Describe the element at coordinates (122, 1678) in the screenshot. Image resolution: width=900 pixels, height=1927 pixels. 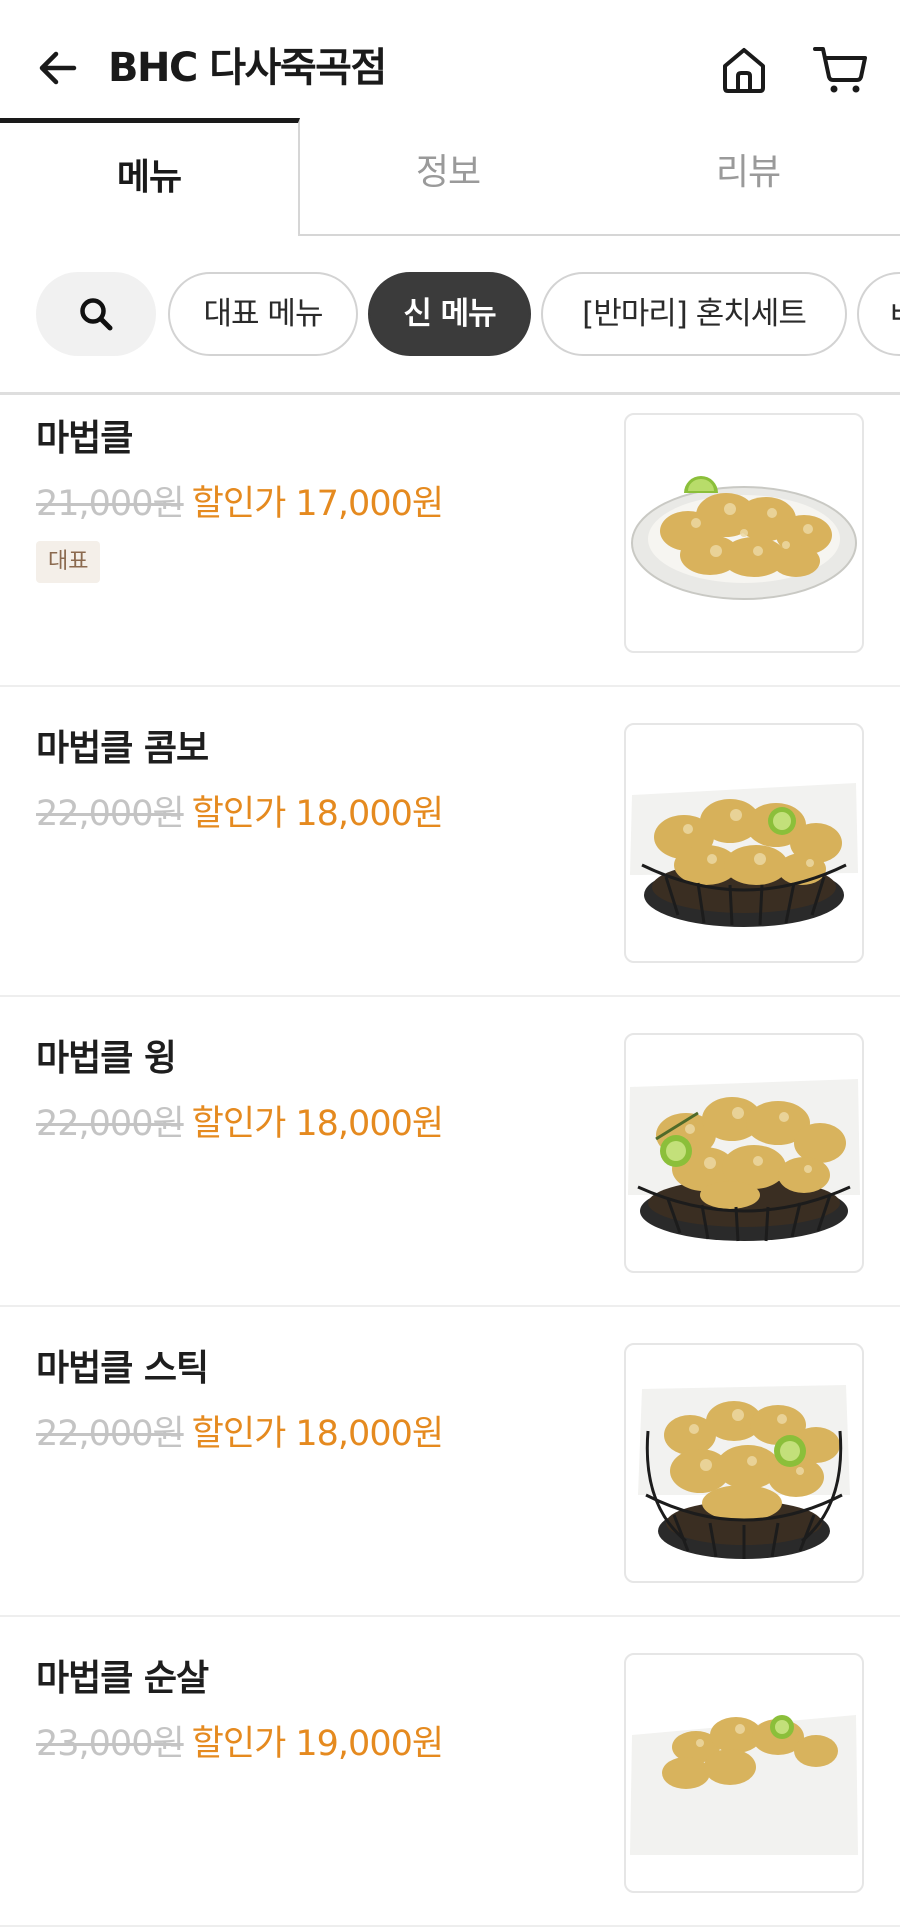
I see `menu-item-name: 마법클 순살` at that location.